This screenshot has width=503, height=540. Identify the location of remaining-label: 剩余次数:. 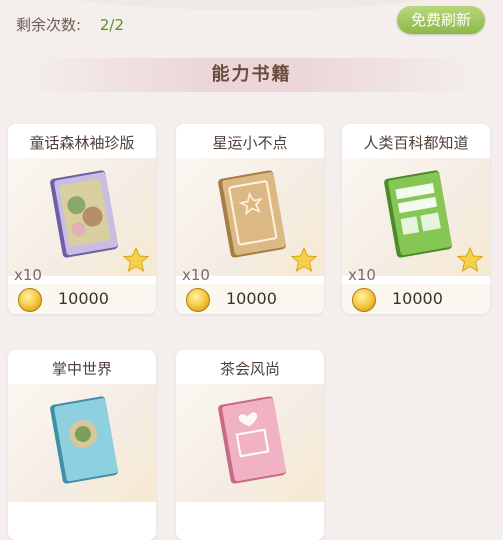
(49, 25).